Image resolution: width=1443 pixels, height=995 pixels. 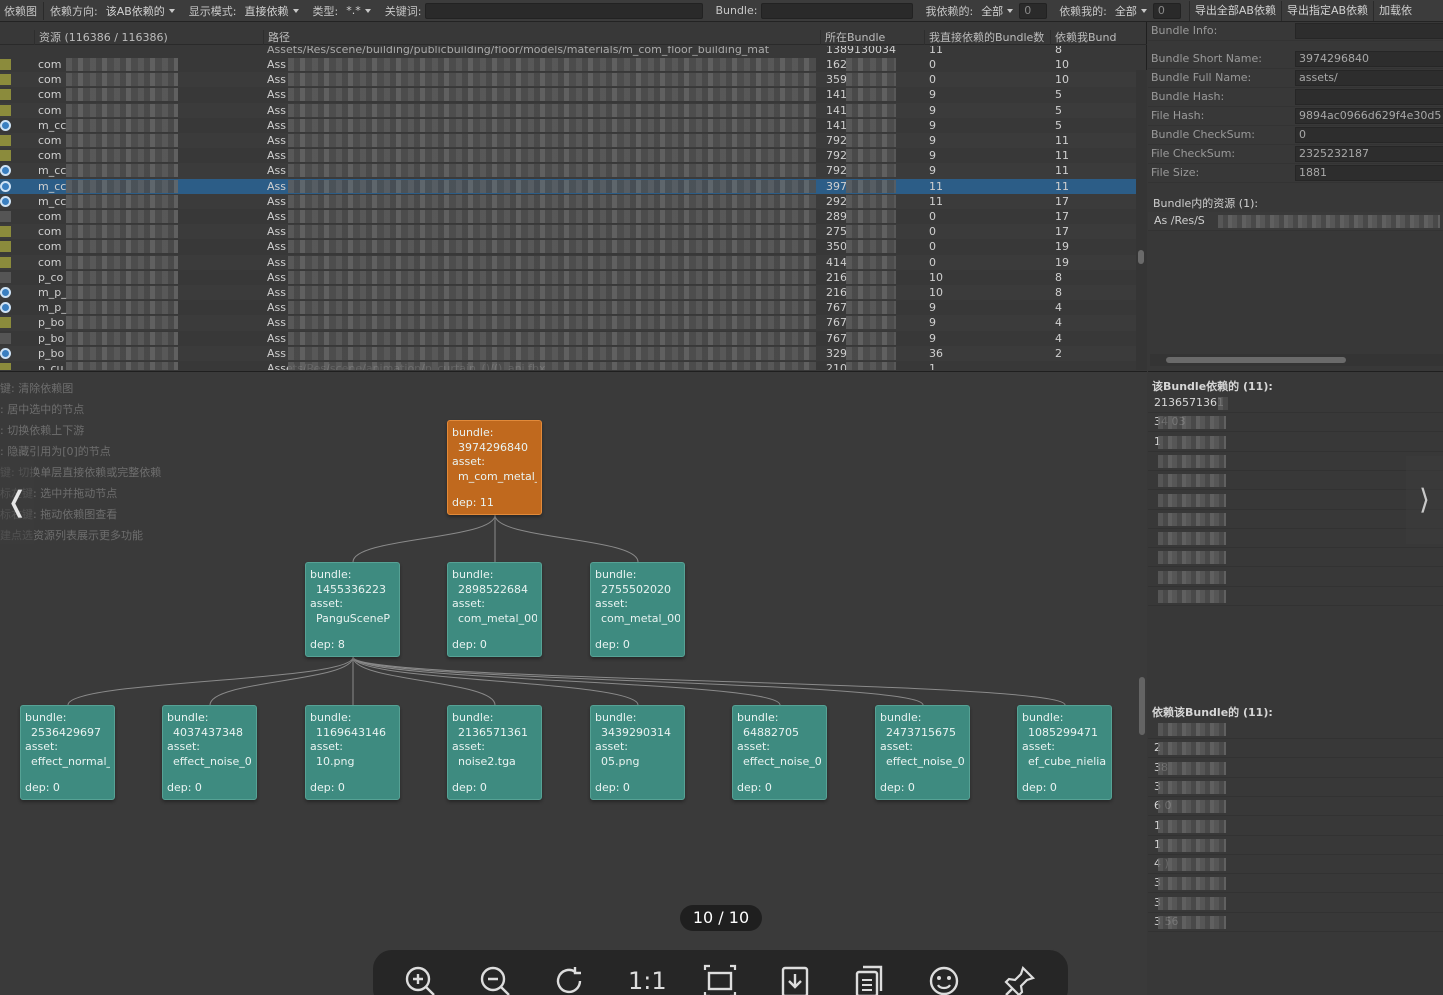 I want to click on info-field-value: assets/, so click(x=1369, y=78).